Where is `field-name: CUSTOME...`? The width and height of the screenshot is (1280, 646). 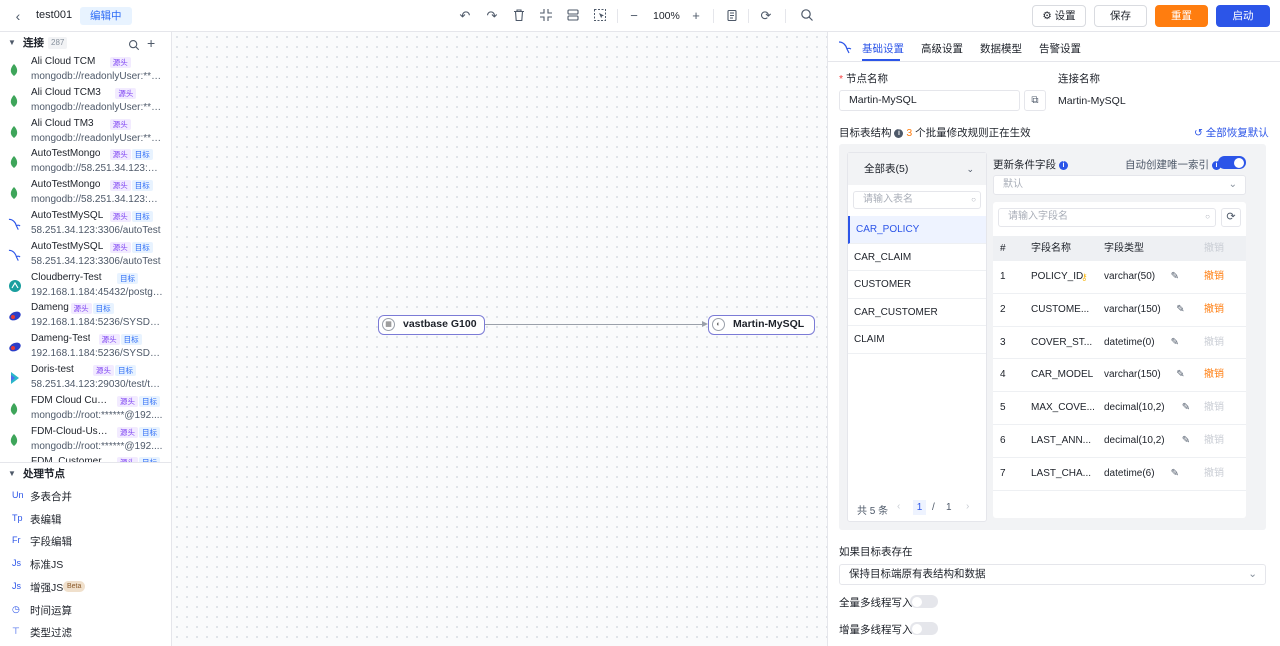
field-name: CUSTOME... is located at coordinates (1060, 309).